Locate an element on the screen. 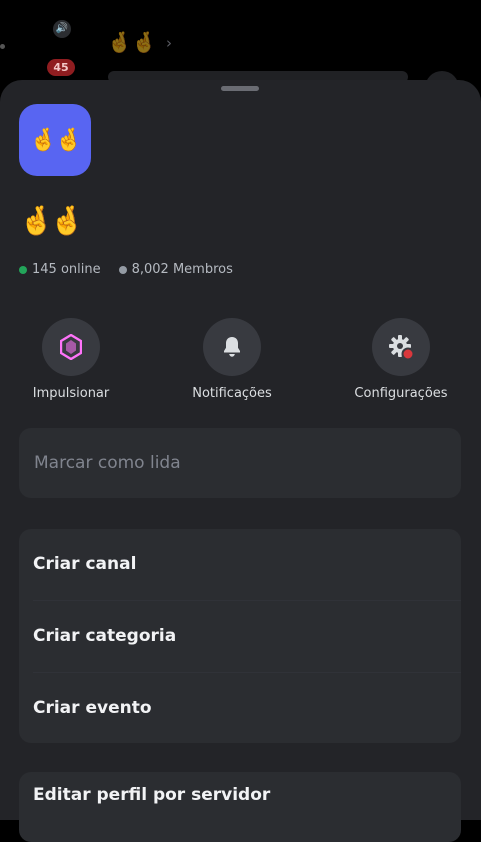 Image resolution: width=481 pixels, height=842 pixels. notifications-label: Notificações is located at coordinates (232, 393).